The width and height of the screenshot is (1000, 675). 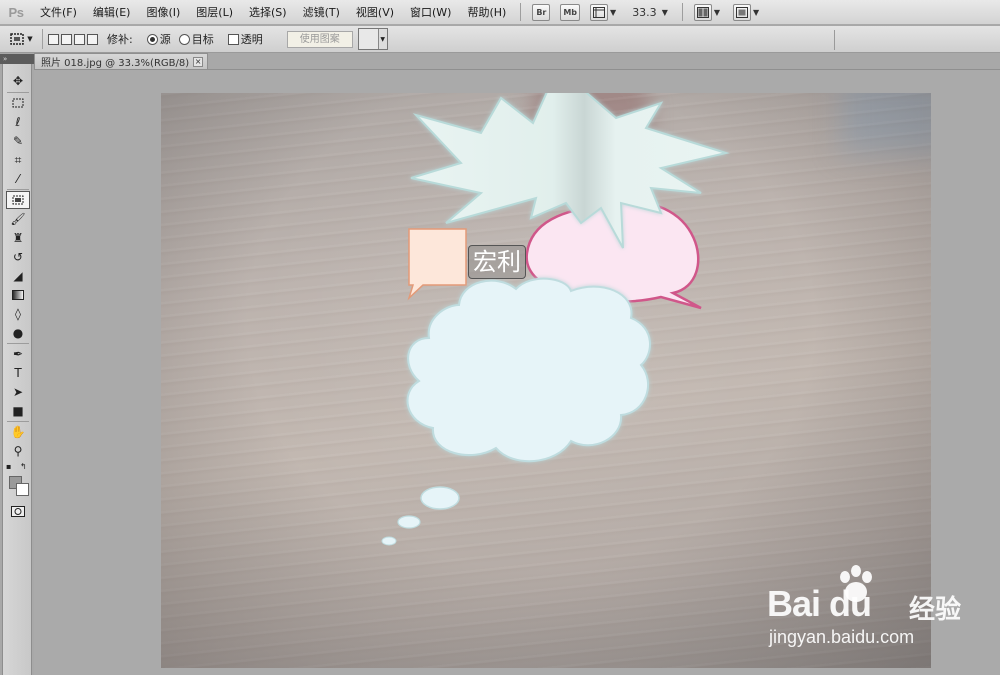 I want to click on menu-file: 文件(F), so click(x=58, y=12).